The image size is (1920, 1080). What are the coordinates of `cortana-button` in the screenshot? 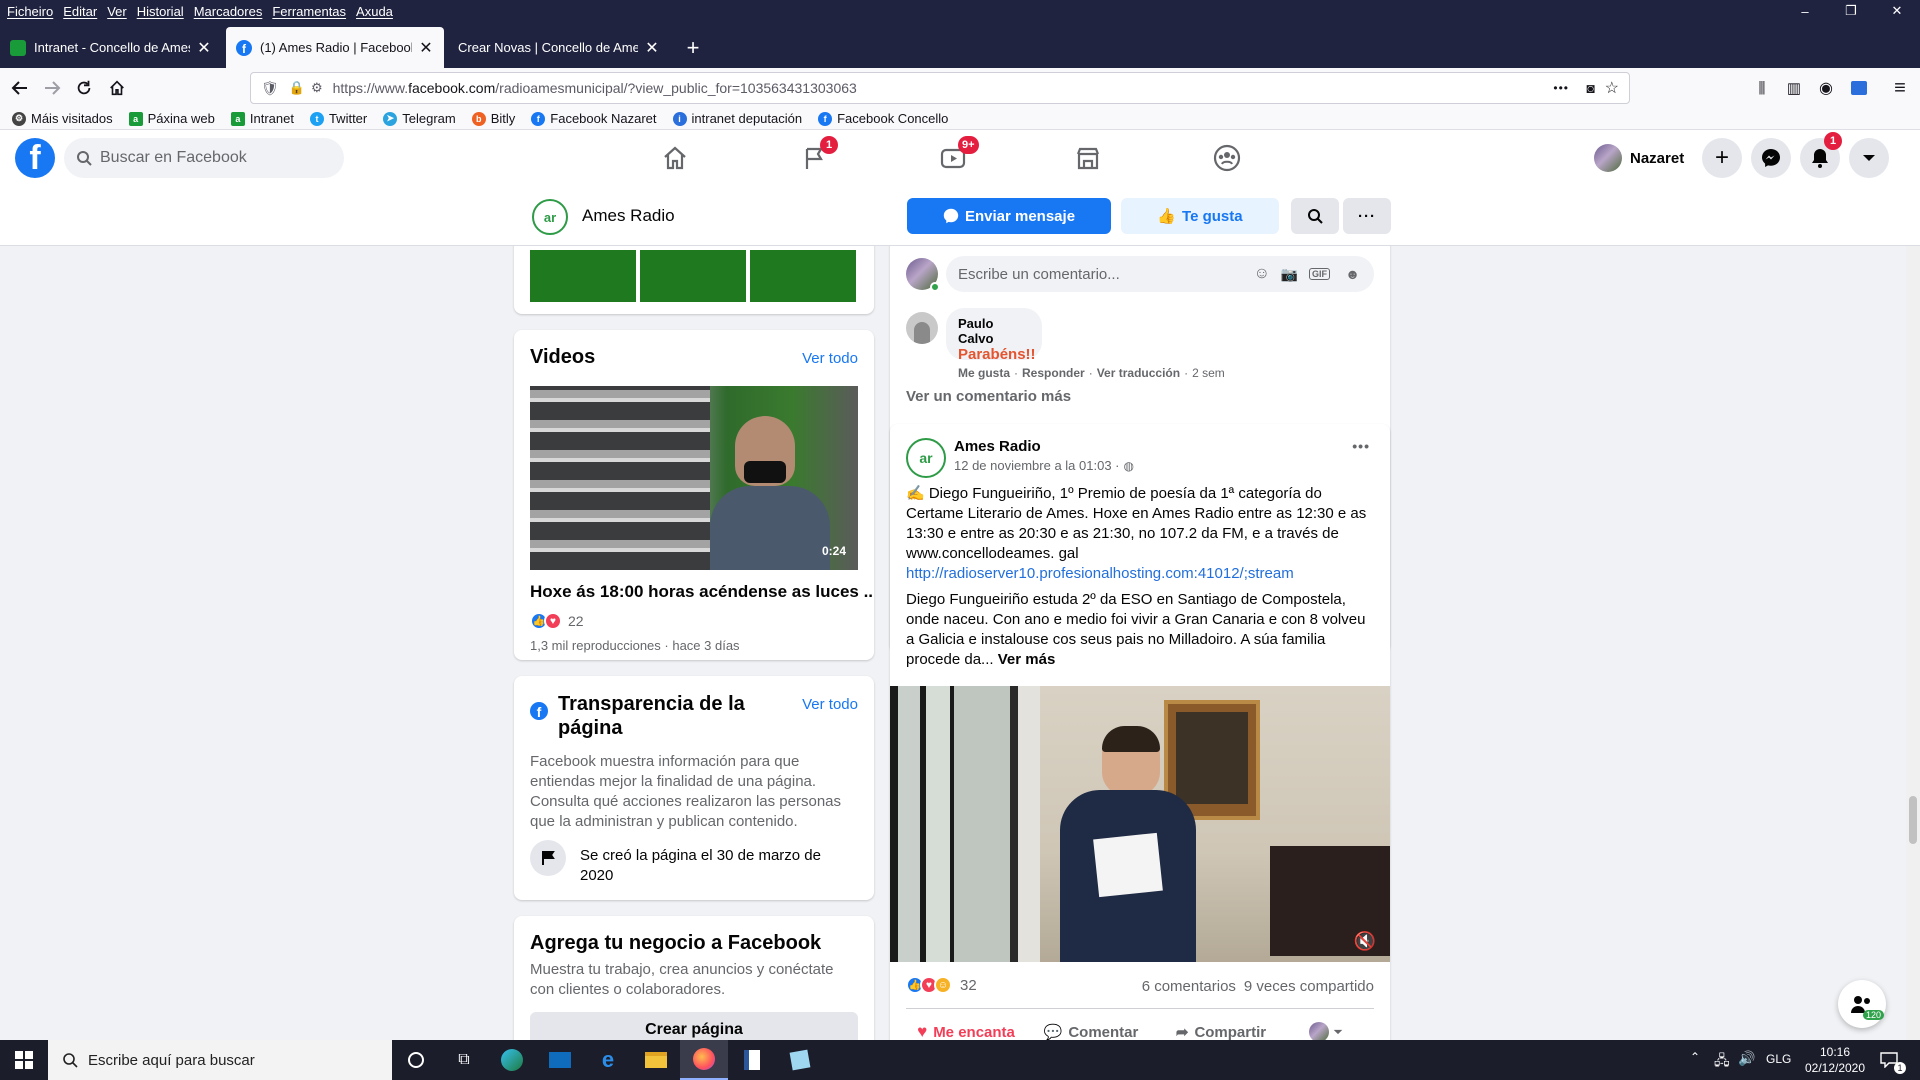 It's located at (416, 1060).